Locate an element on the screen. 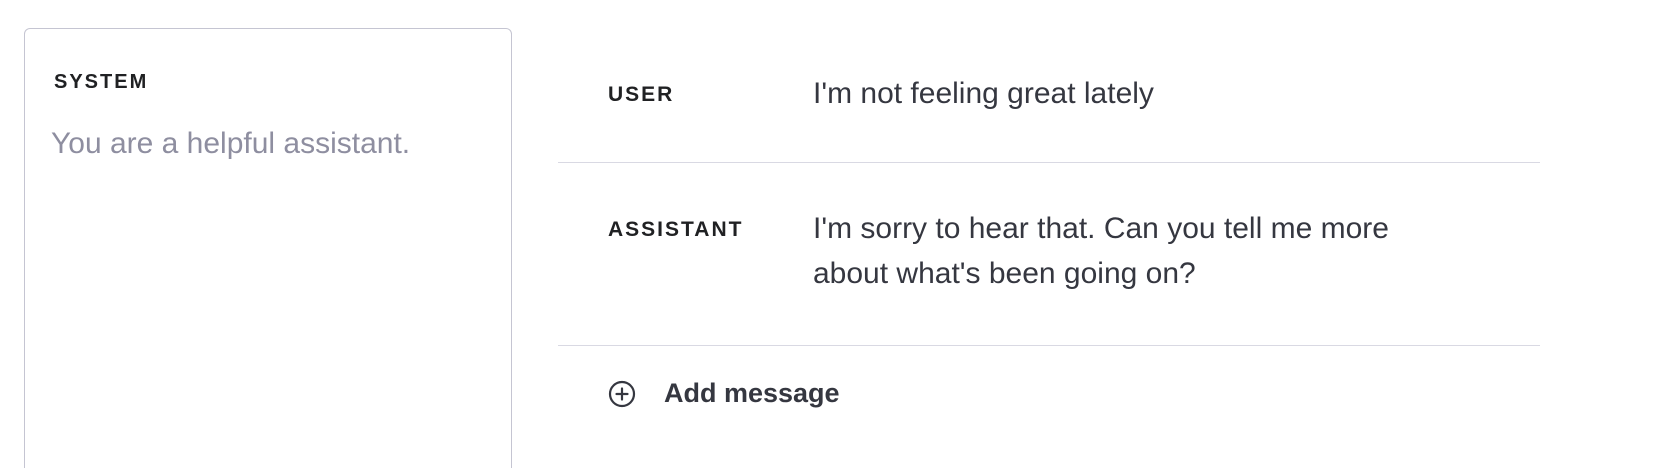 The width and height of the screenshot is (1668, 468). role-label-assistant: ASSISTANT is located at coordinates (675, 230).